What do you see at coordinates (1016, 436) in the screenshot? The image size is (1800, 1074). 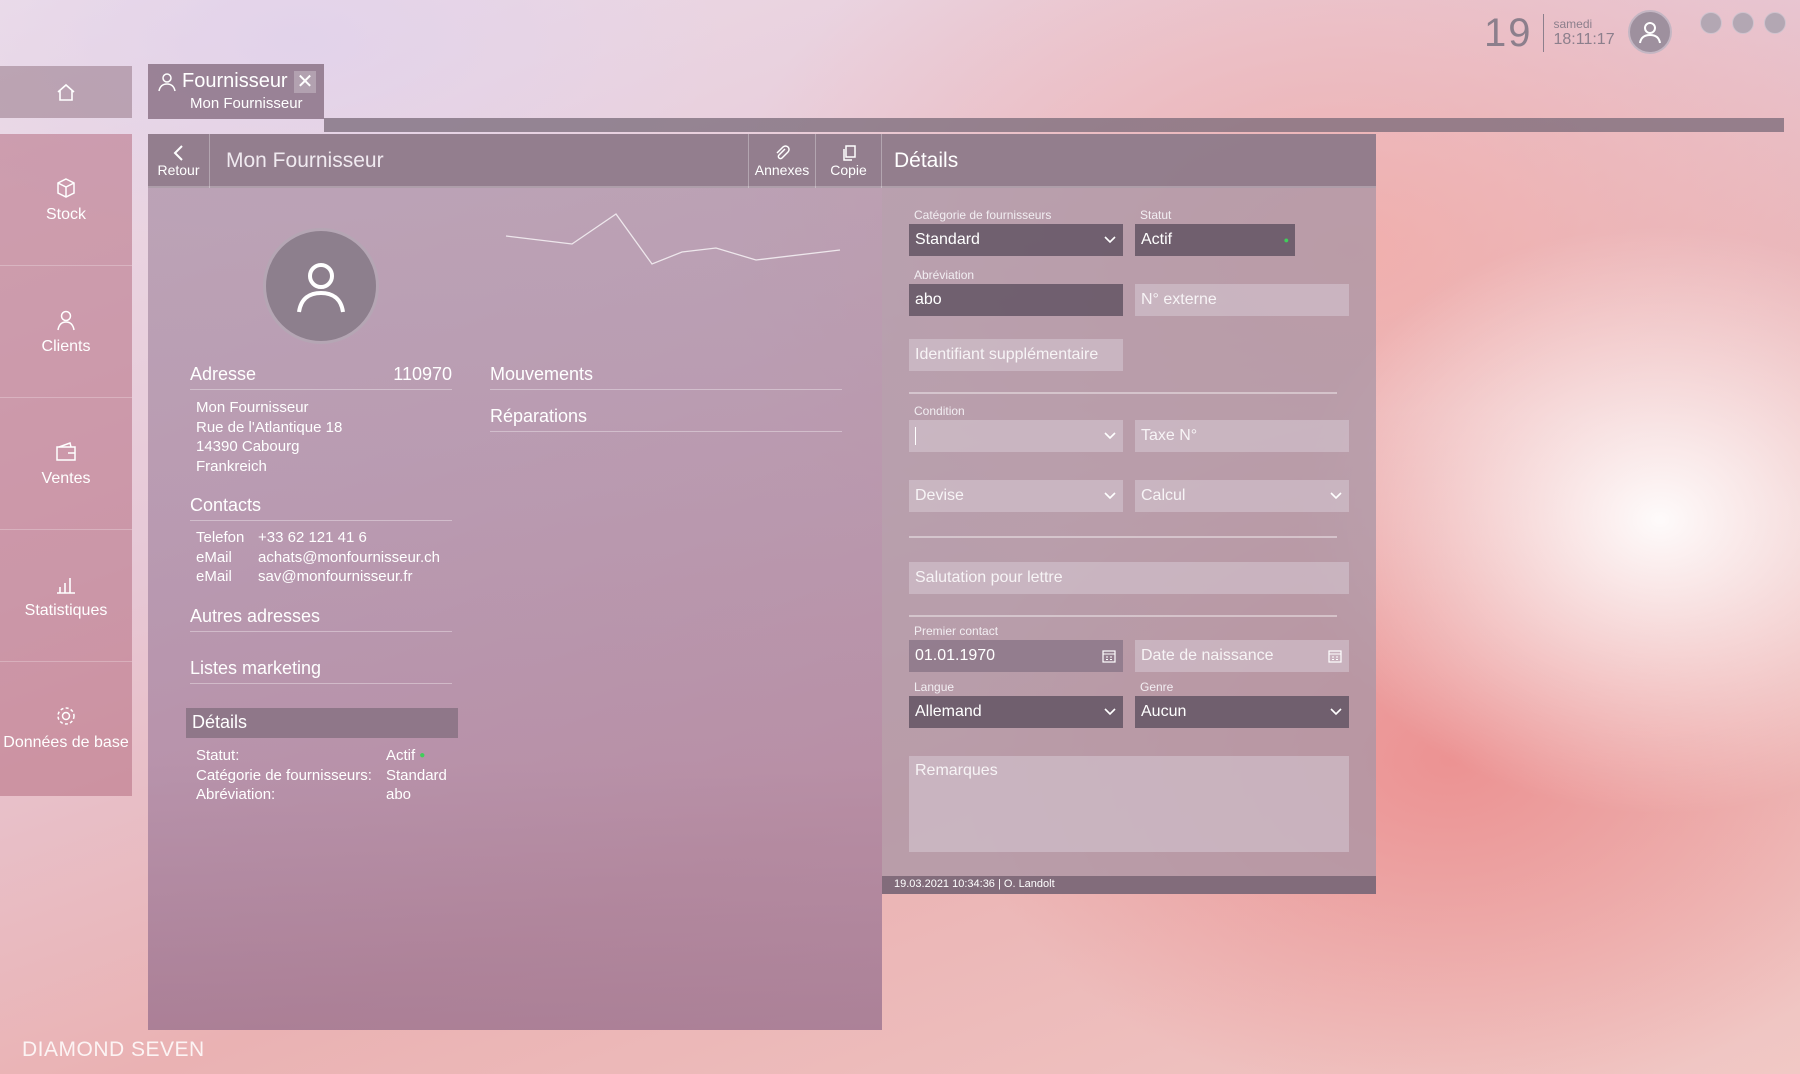 I see `condition-select` at bounding box center [1016, 436].